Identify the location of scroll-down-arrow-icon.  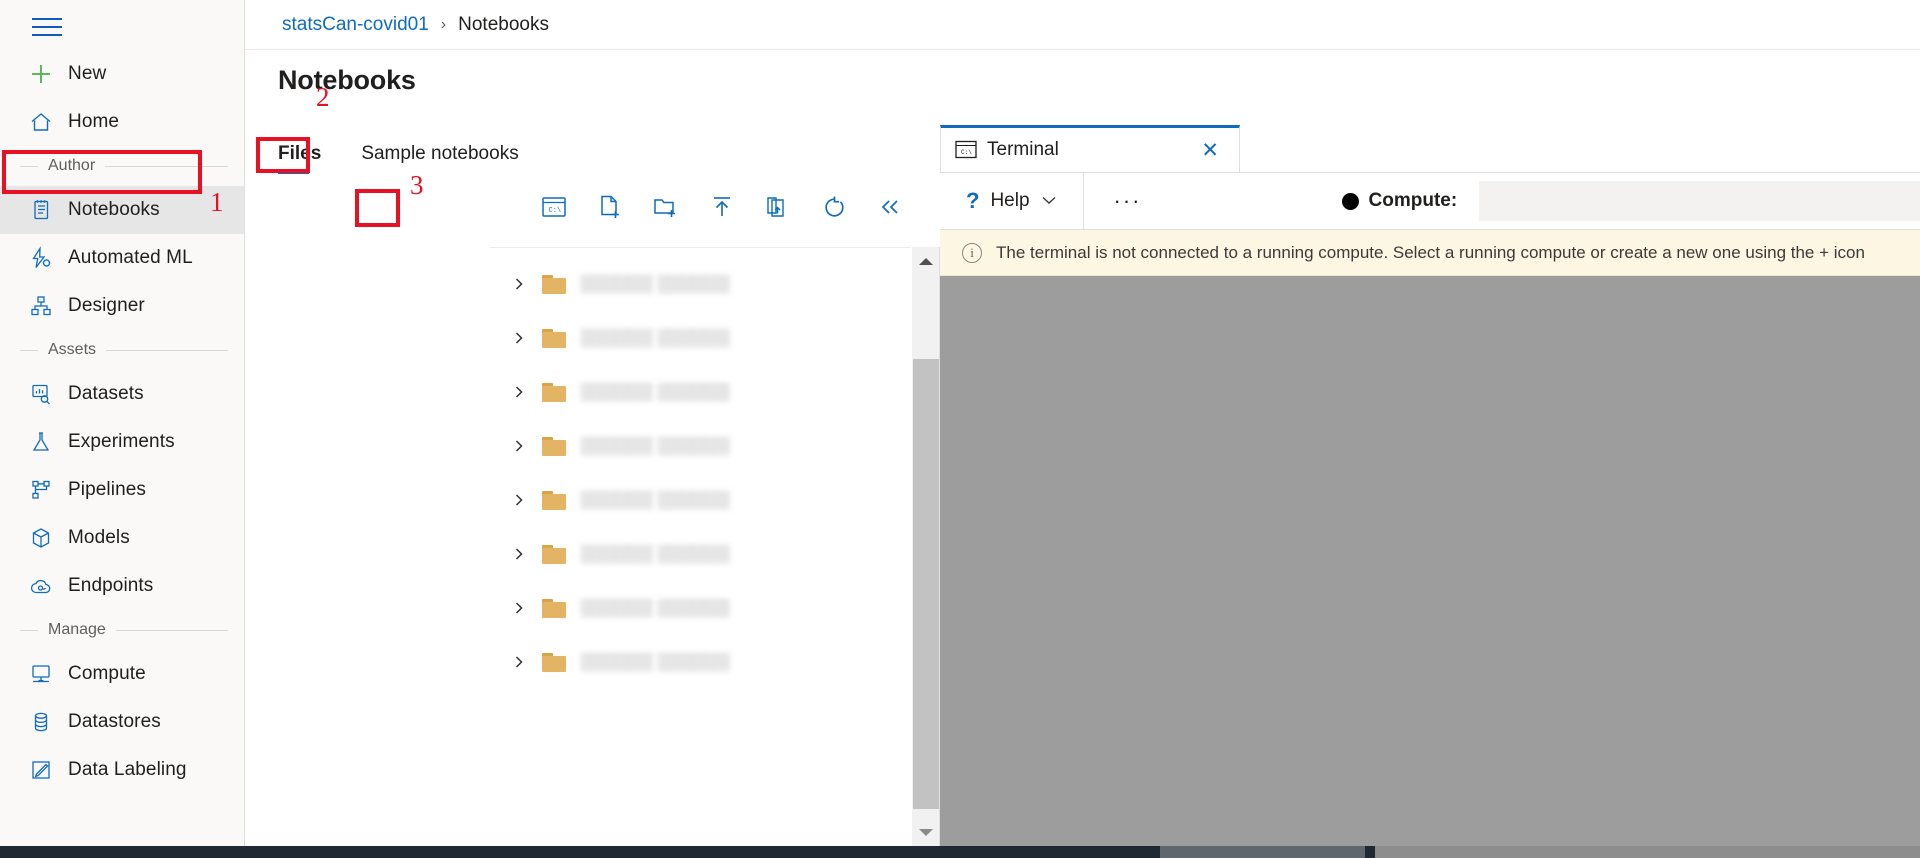
(925, 832).